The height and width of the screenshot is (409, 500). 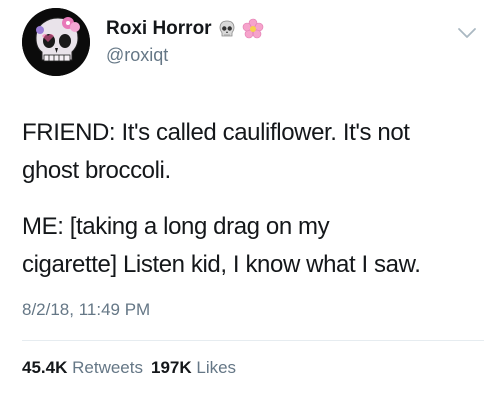 I want to click on flower-icon, so click(x=253, y=29).